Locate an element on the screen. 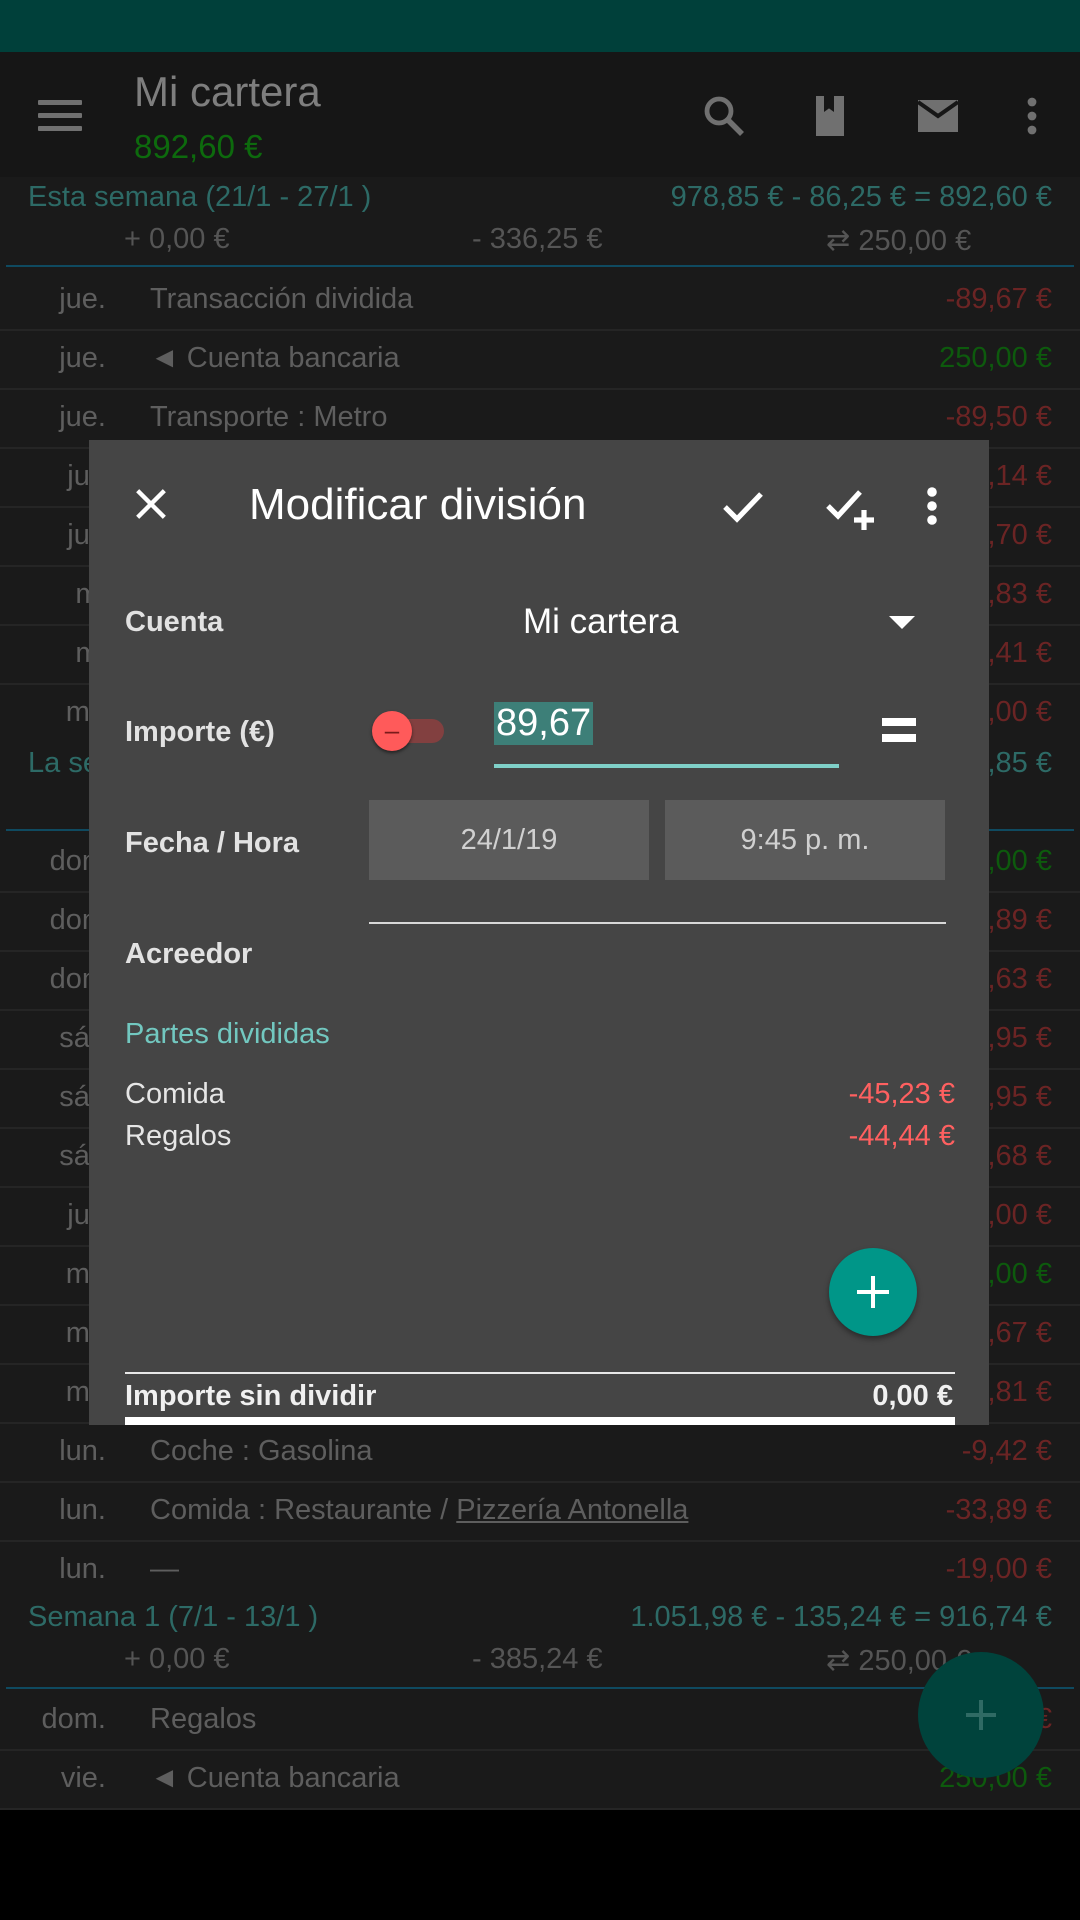 This screenshot has height=1920, width=1080. row-description: Transporte : Metro is located at coordinates (269, 417).